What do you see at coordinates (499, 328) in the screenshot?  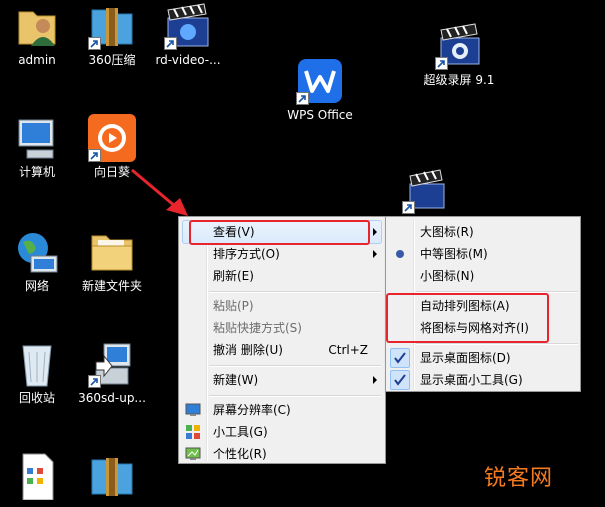 I see `menu-item-align-to-grid: 将图标与网格对齐(I)` at bounding box center [499, 328].